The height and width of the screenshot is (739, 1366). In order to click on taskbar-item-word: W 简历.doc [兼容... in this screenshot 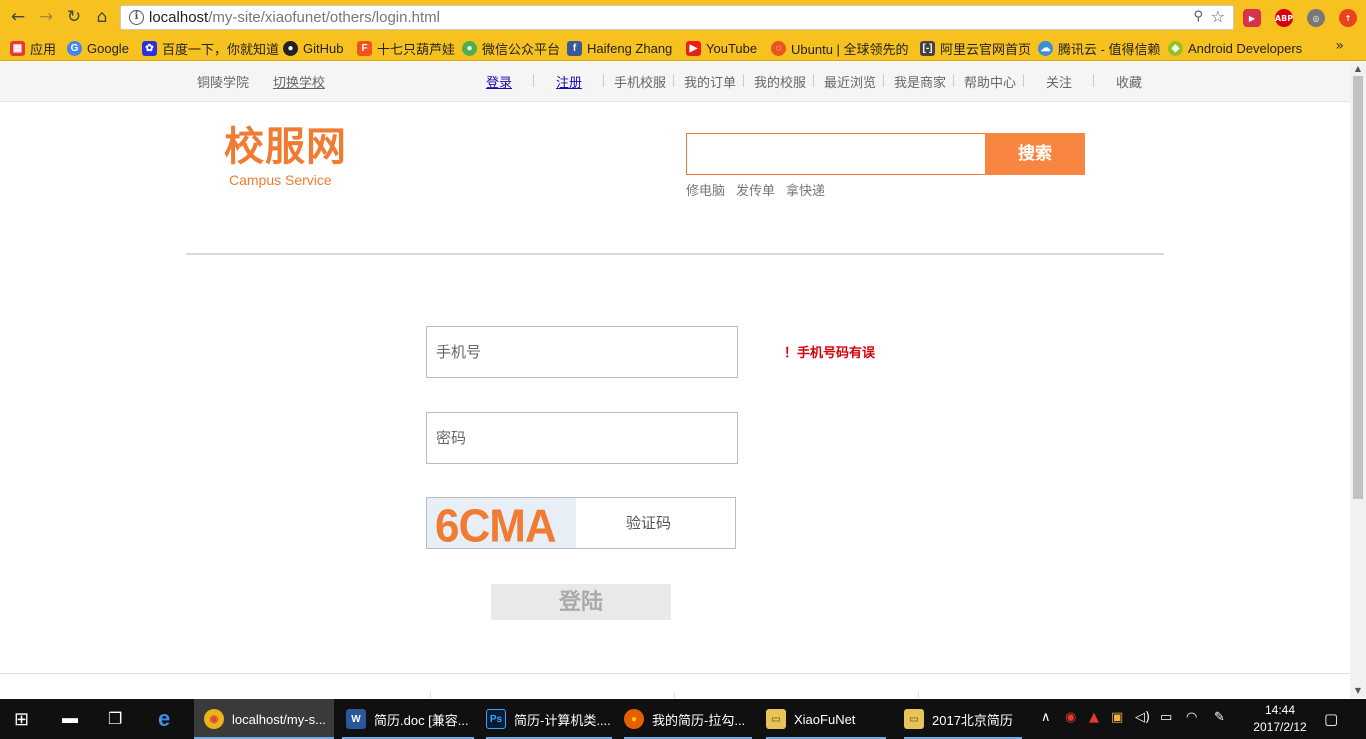, I will do `click(408, 719)`.